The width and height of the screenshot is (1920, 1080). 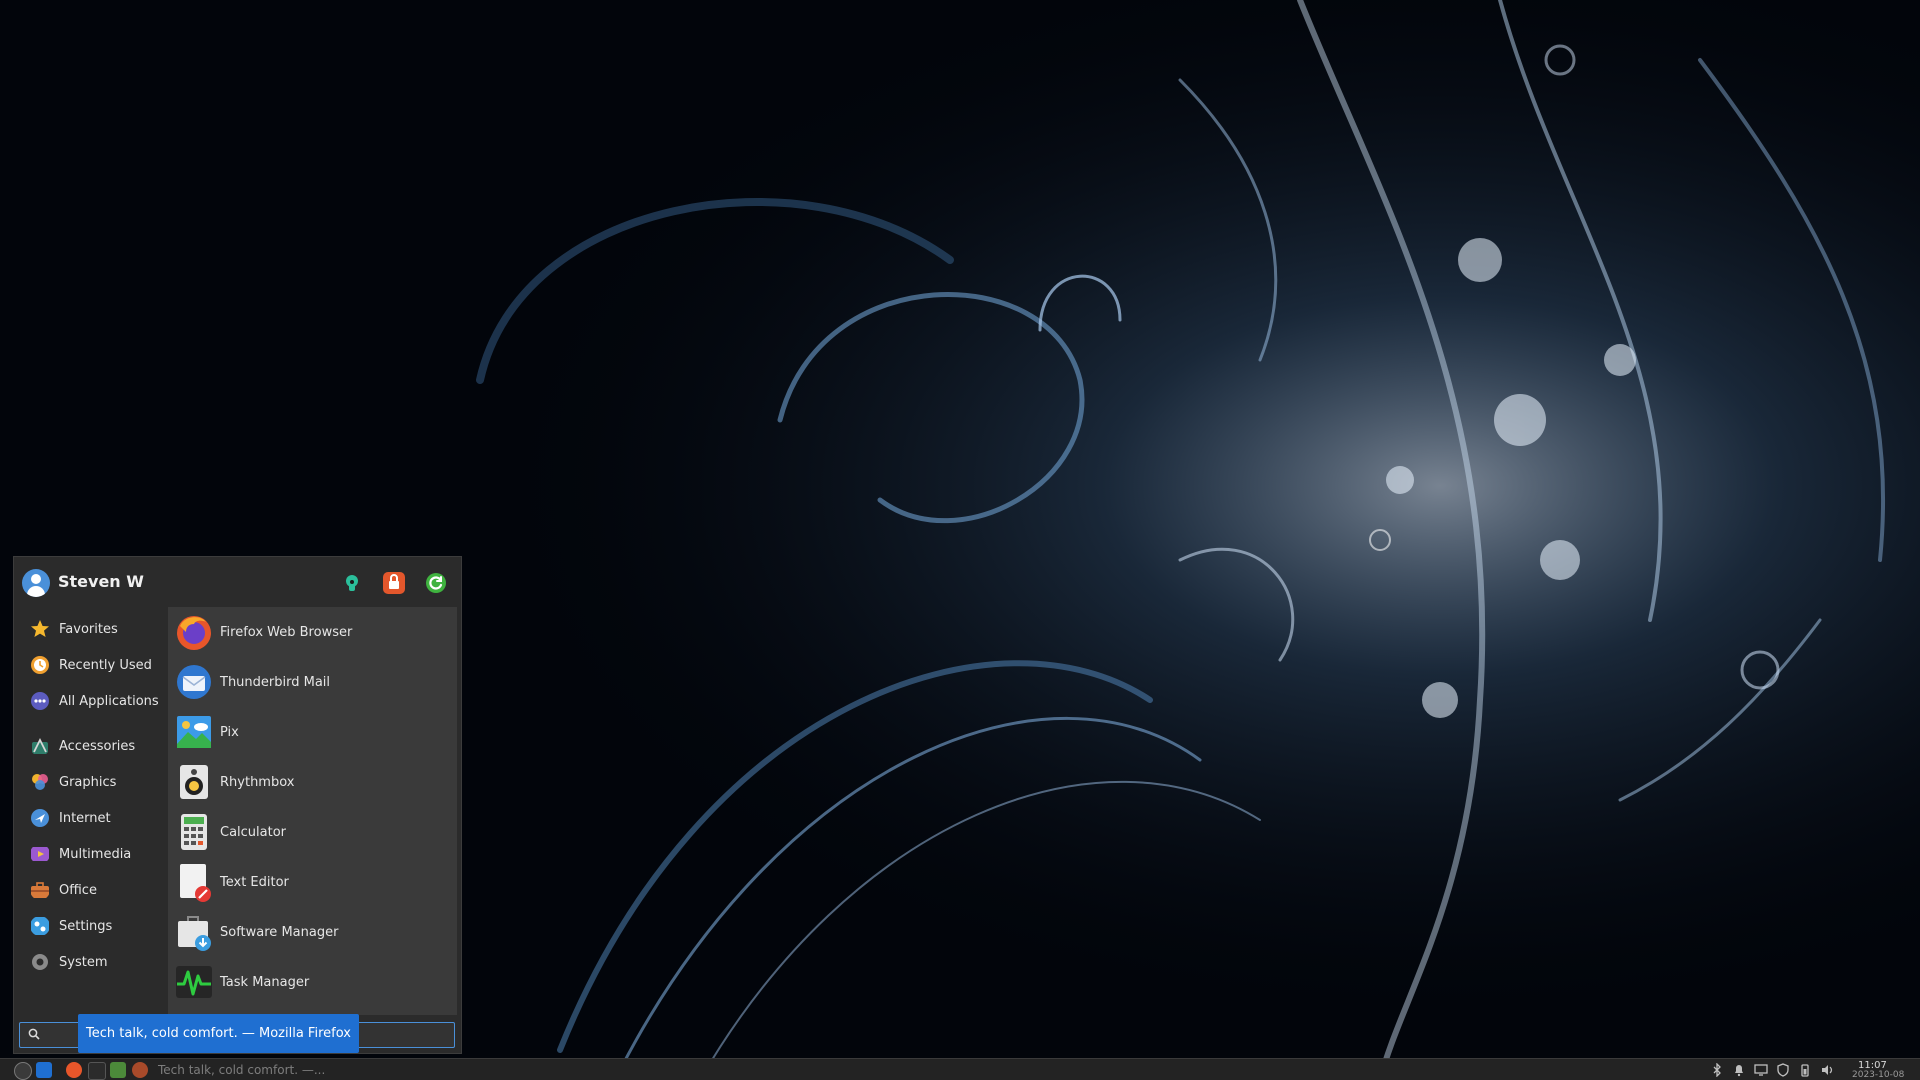 What do you see at coordinates (312, 982) in the screenshot?
I see `app-task-manager: Task Manager` at bounding box center [312, 982].